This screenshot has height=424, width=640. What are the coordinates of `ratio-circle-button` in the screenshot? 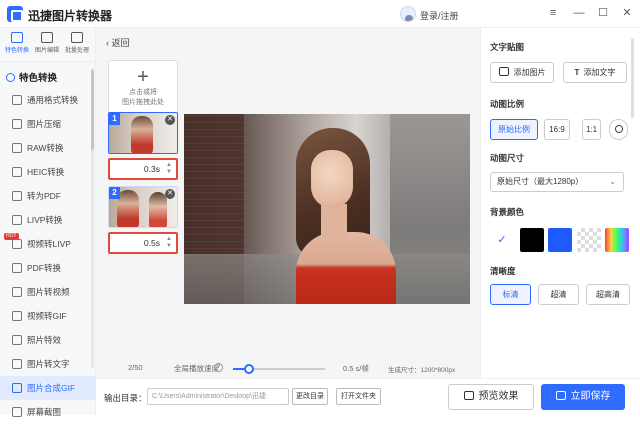 It's located at (618, 129).